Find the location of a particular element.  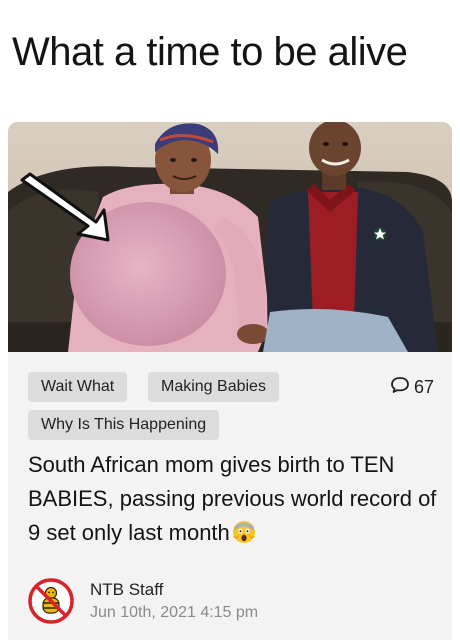

tag-why-is-this-happening: Why Is This Happening is located at coordinates (124, 425).